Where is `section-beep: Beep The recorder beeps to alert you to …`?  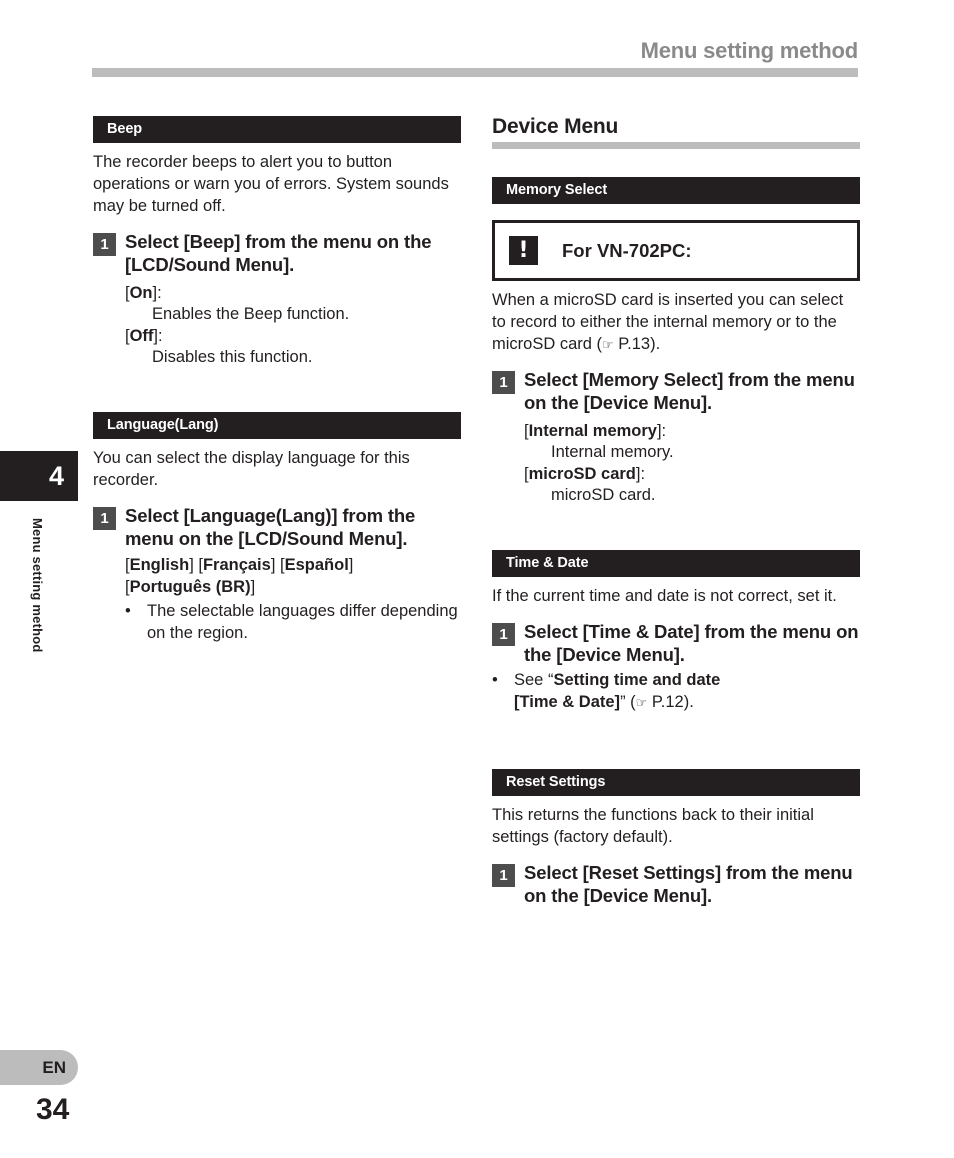 section-beep: Beep The recorder beeps to alert you to … is located at coordinates (277, 242).